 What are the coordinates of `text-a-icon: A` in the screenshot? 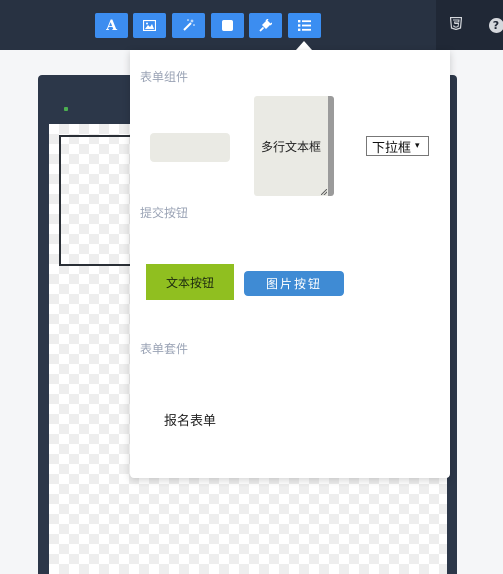 It's located at (111, 25).